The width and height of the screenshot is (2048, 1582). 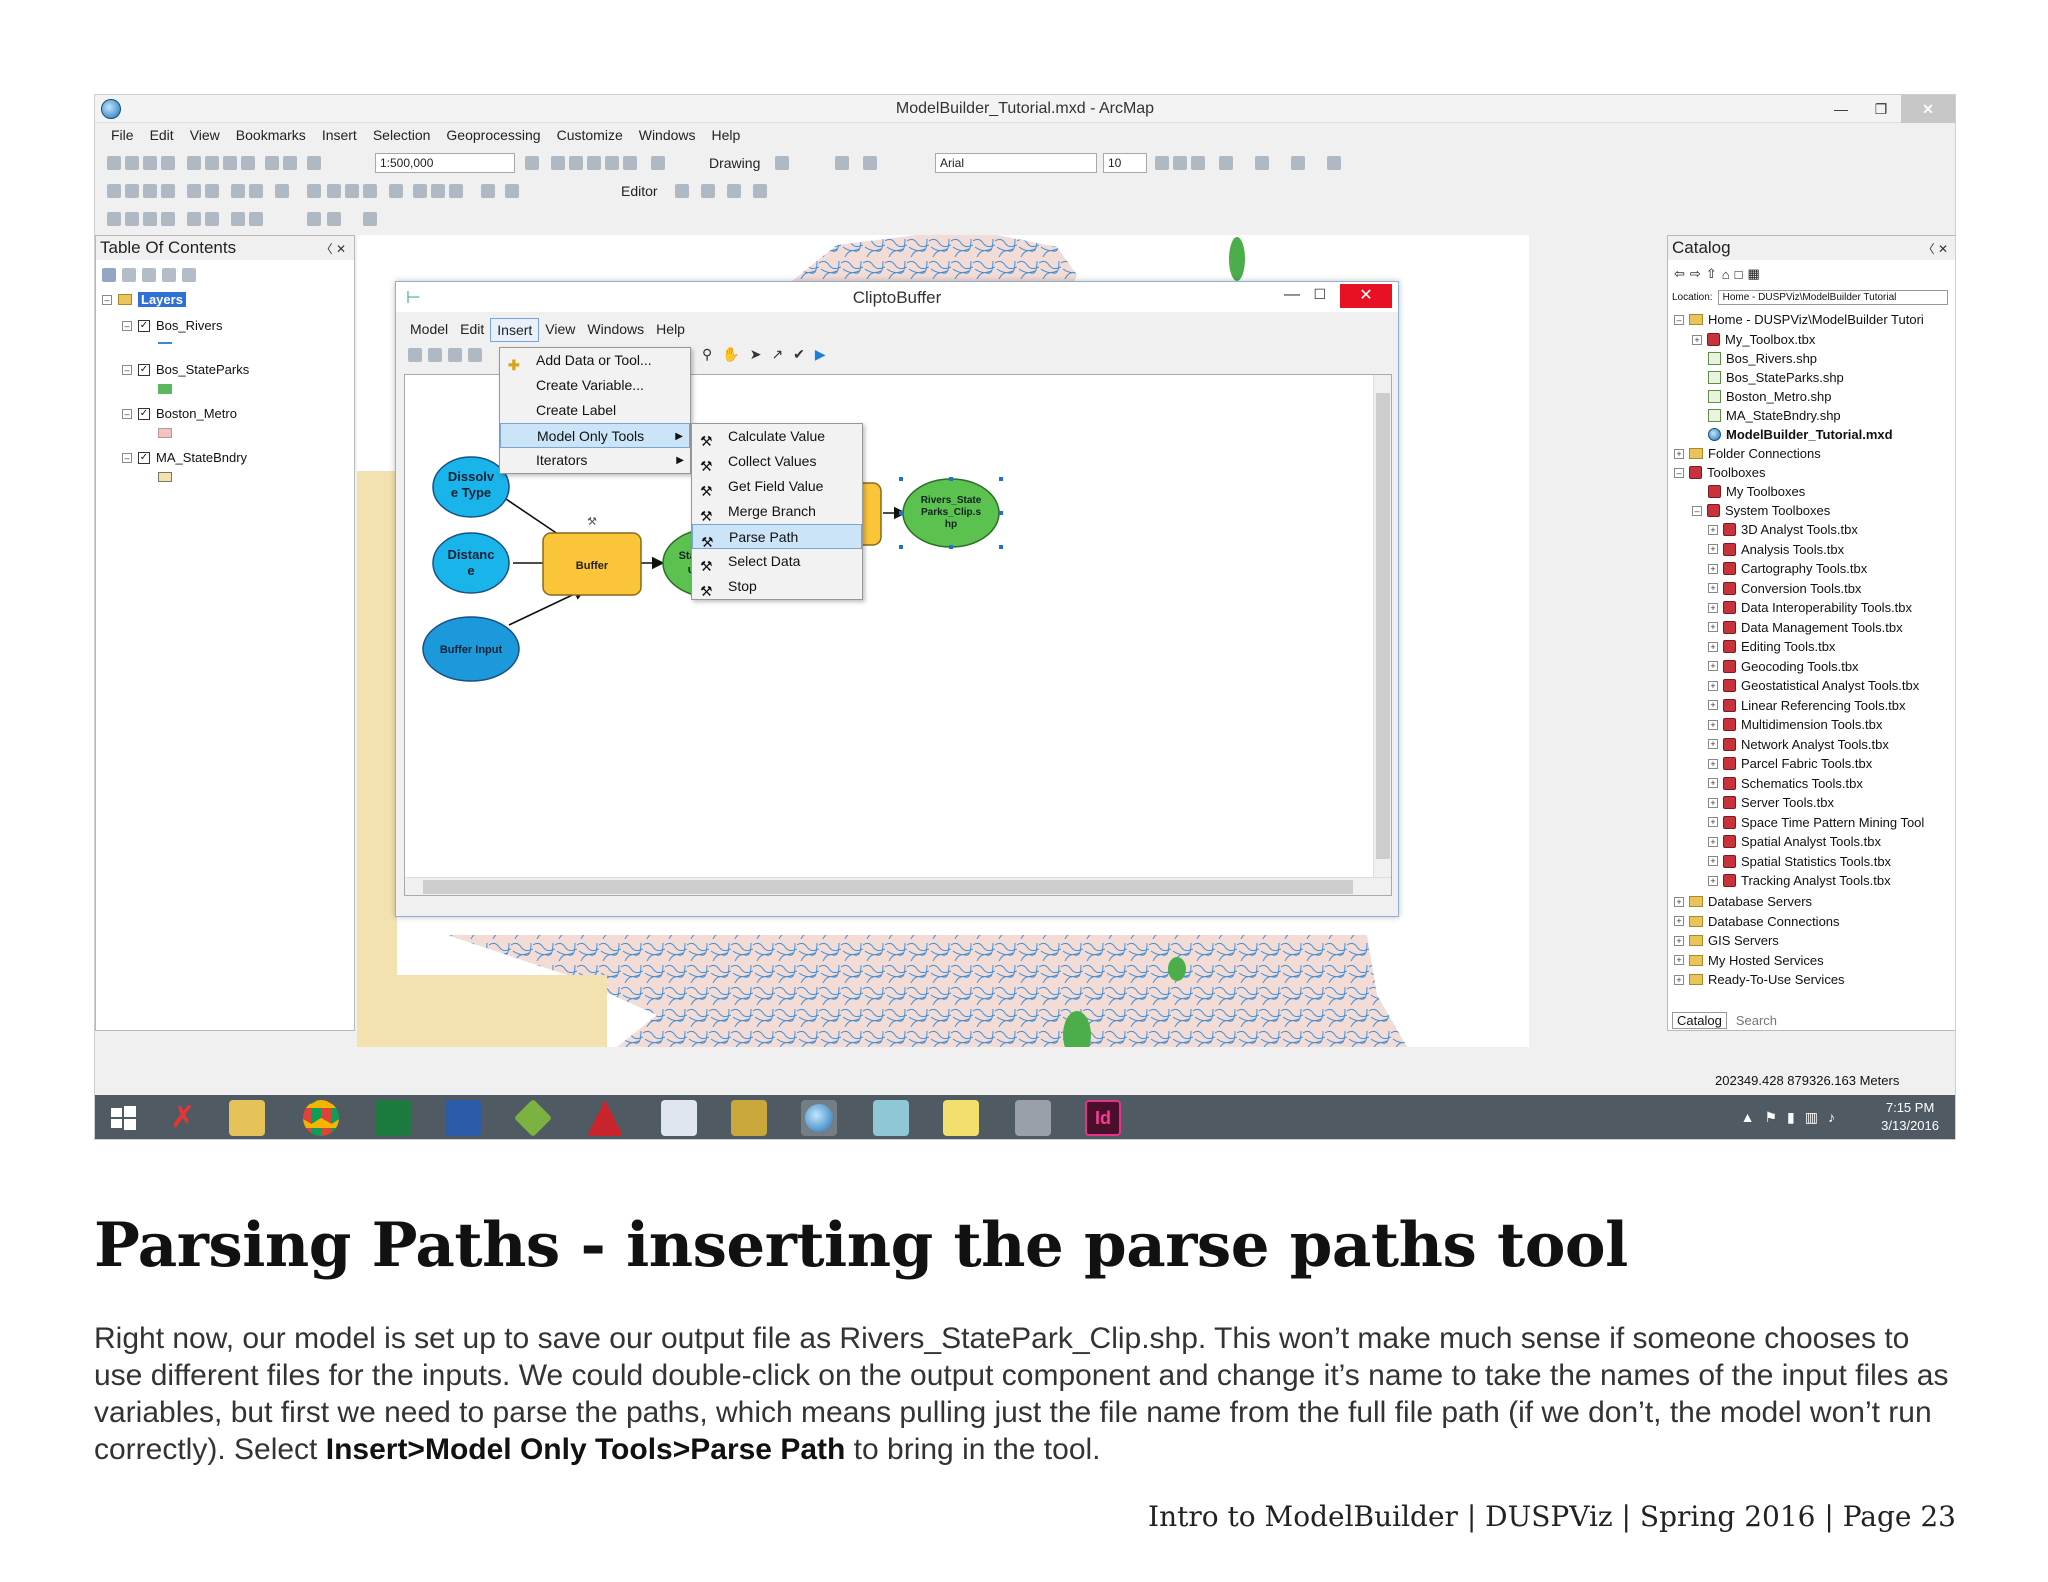 What do you see at coordinates (1841, 109) in the screenshot?
I see `minimize-button: —` at bounding box center [1841, 109].